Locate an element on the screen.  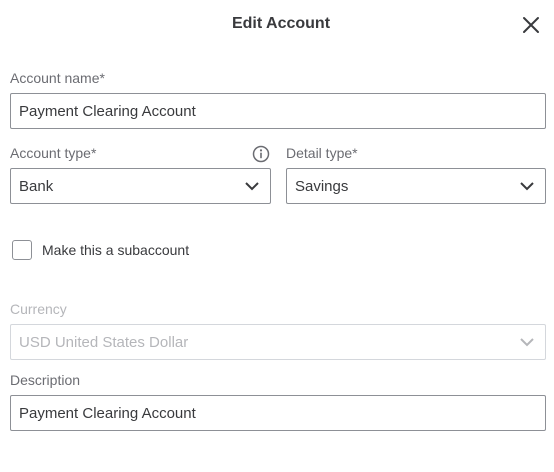
account-name-label: Account name* is located at coordinates (57, 78).